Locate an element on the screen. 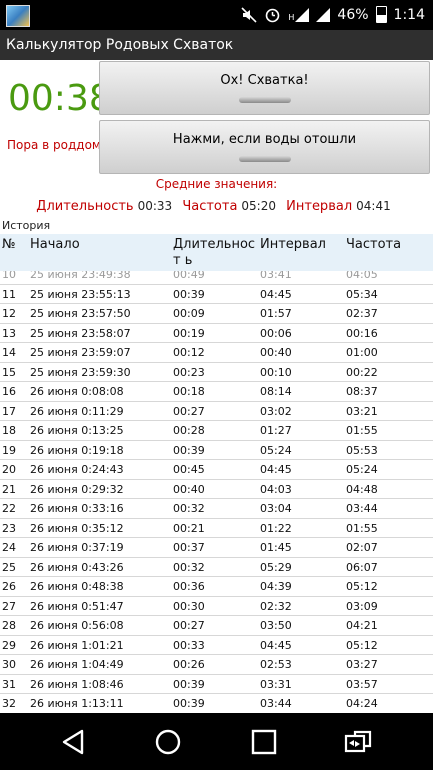  row-duration: 00:19 is located at coordinates (189, 333).